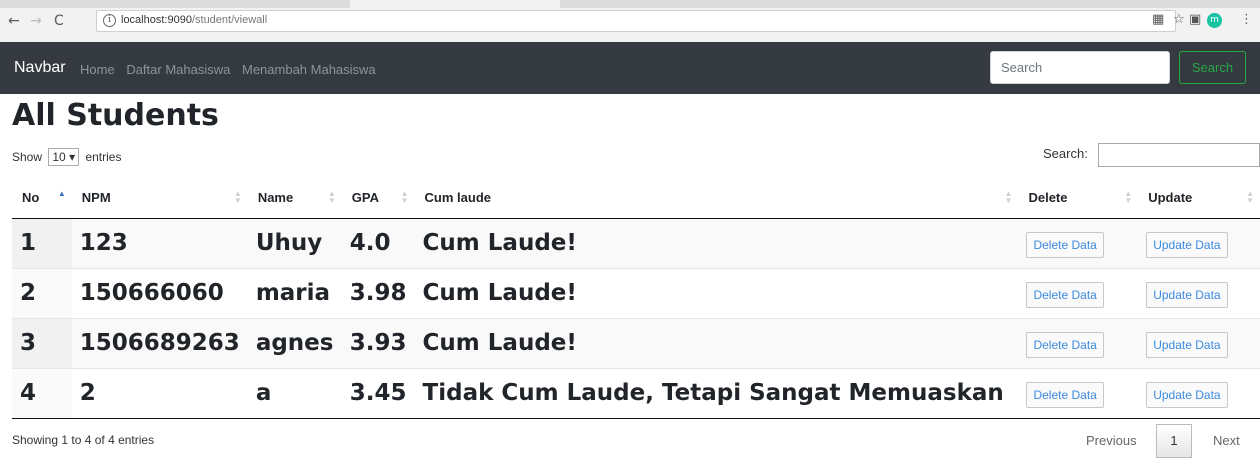  Describe the element at coordinates (64, 157) in the screenshot. I see `entries-select: 10 ▾` at that location.